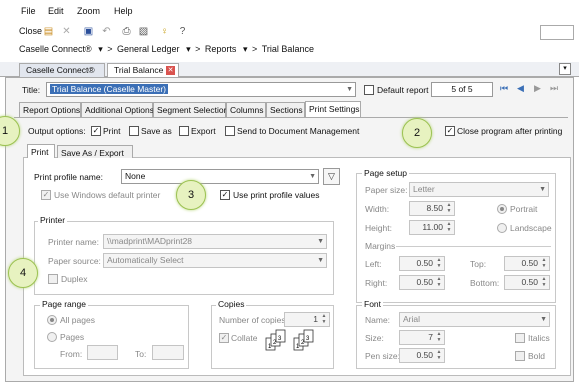 This screenshot has width=579, height=389. Describe the element at coordinates (139, 70) in the screenshot. I see `doc-tab-label: Trial Balance` at that location.